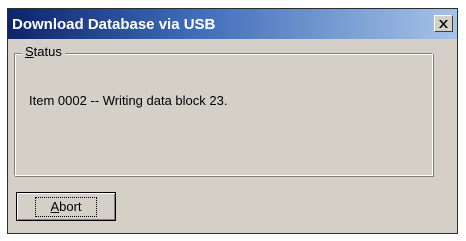  I want to click on close-icon, so click(443, 23).